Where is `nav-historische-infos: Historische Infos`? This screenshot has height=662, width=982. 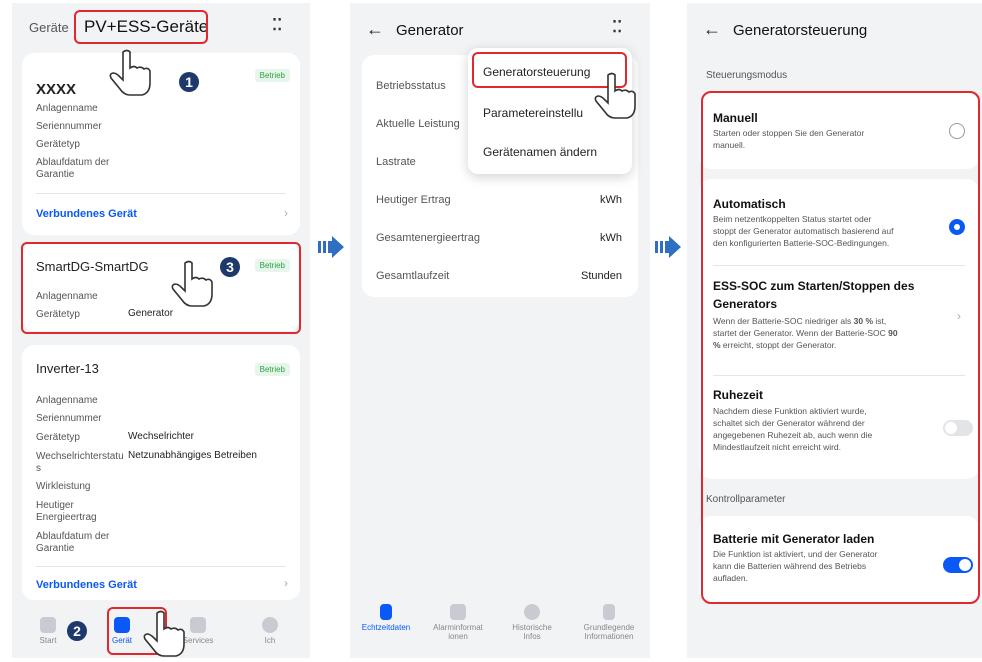 nav-historische-infos: Historische Infos is located at coordinates (532, 622).